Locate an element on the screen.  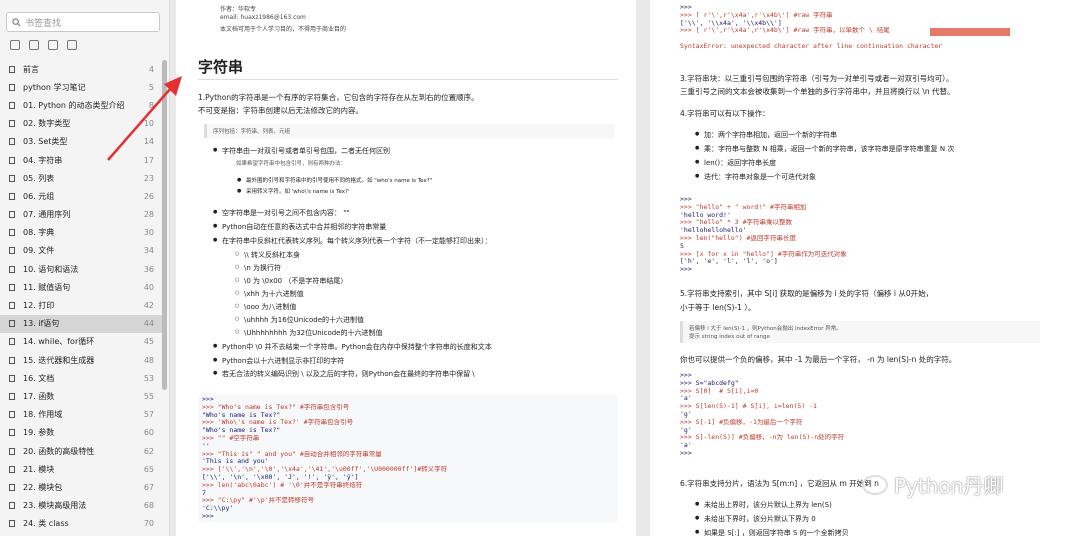
bookmark-page: 34 is located at coordinates (148, 251).